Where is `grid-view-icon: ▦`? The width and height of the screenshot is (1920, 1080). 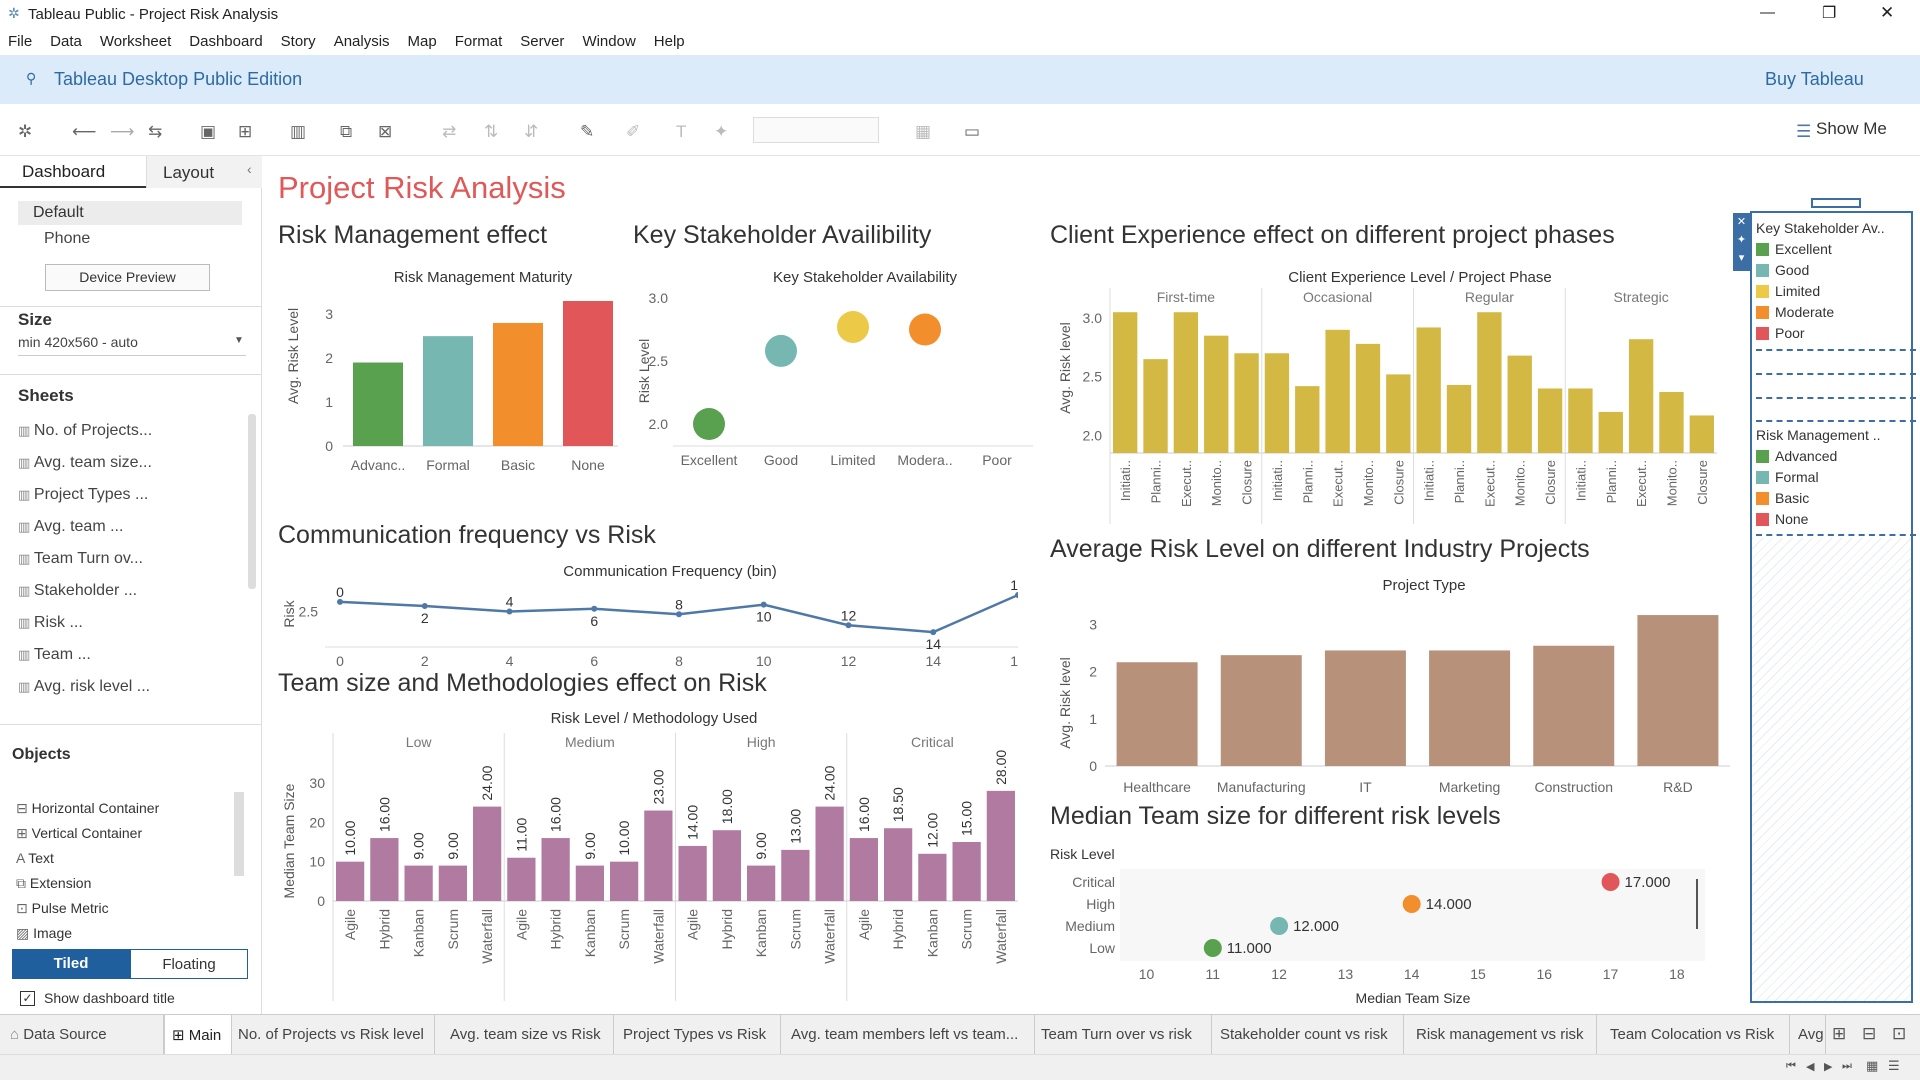 grid-view-icon: ▦ is located at coordinates (1872, 1066).